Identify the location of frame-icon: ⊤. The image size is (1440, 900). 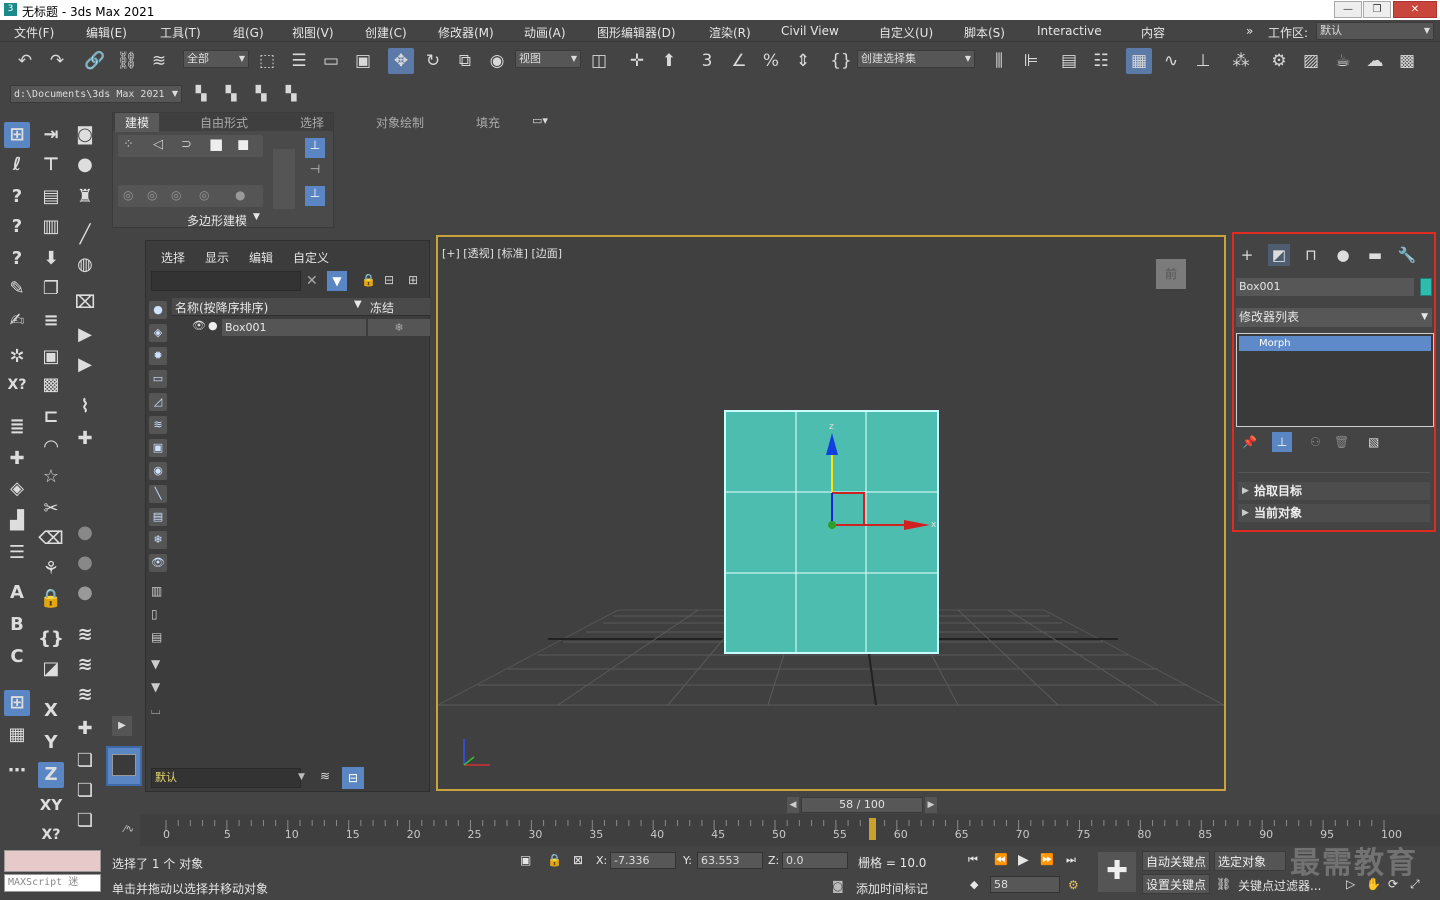
(51, 165).